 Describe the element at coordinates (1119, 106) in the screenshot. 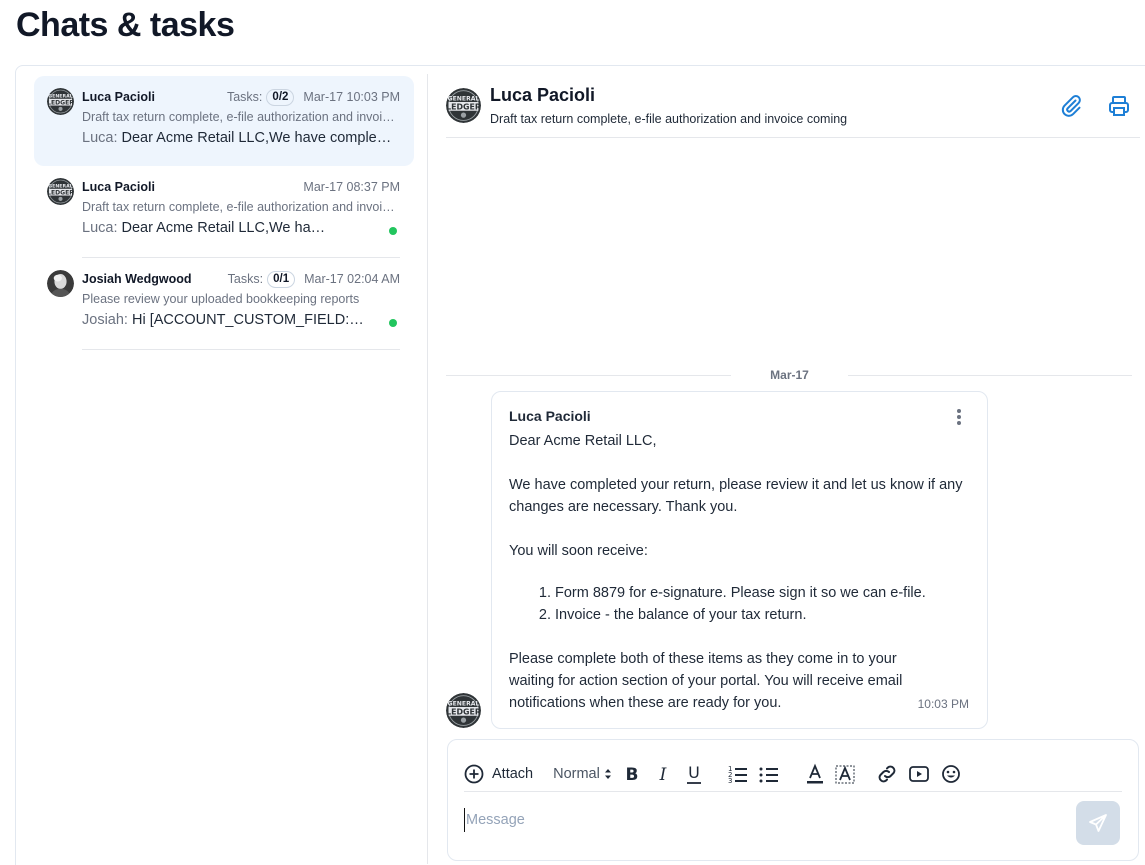

I see `printer-icon` at that location.